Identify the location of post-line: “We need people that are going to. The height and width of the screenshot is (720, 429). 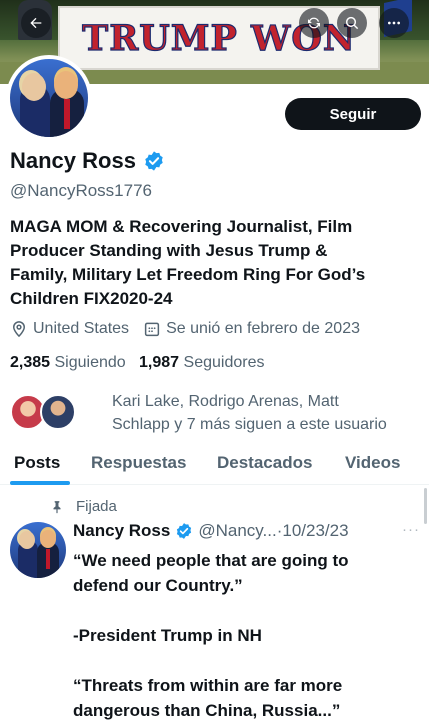
(211, 560).